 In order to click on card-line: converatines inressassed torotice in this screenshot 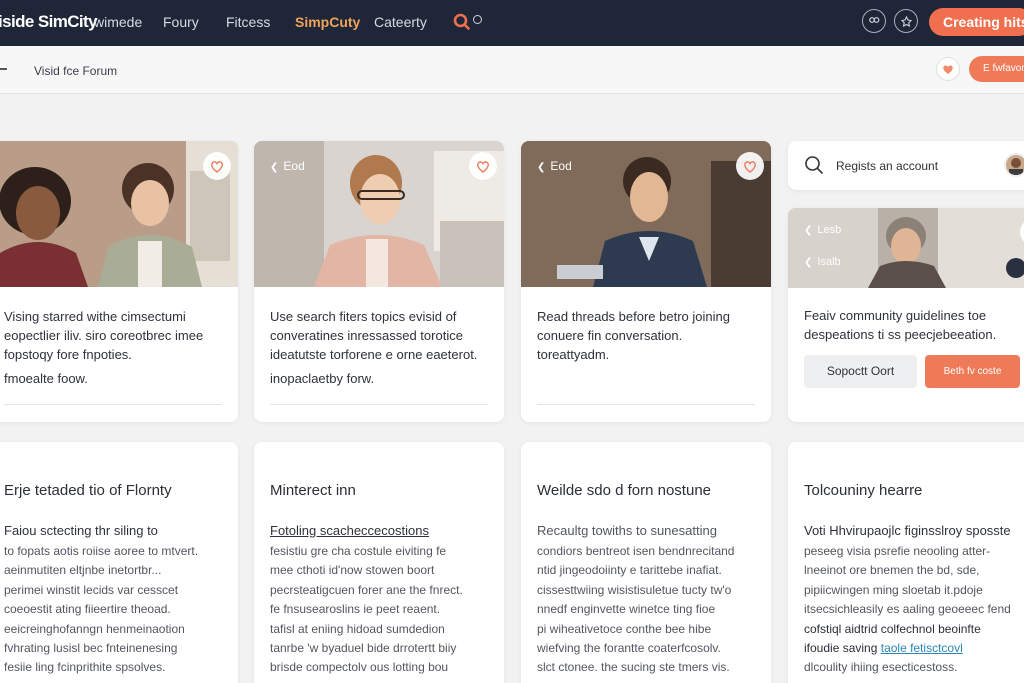, I will do `click(366, 335)`.